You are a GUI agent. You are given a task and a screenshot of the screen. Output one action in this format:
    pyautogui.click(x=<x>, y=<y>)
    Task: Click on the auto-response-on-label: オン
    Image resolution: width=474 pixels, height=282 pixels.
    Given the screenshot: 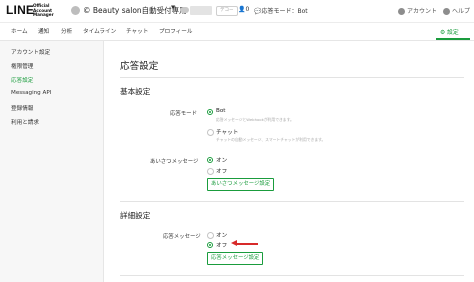 What is the action you would take?
    pyautogui.click(x=222, y=236)
    